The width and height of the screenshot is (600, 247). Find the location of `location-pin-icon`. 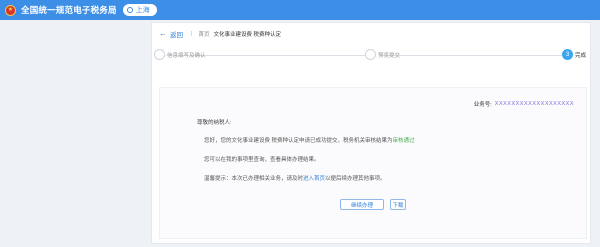

location-pin-icon is located at coordinates (129, 10).